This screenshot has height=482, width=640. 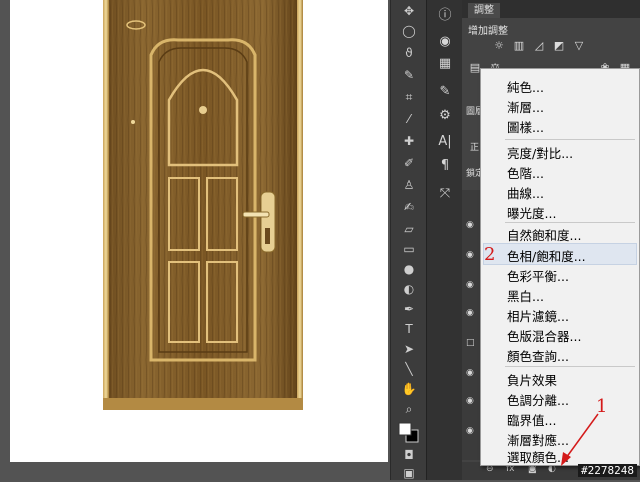 What do you see at coordinates (409, 289) in the screenshot?
I see `dodge-icon: ◐` at bounding box center [409, 289].